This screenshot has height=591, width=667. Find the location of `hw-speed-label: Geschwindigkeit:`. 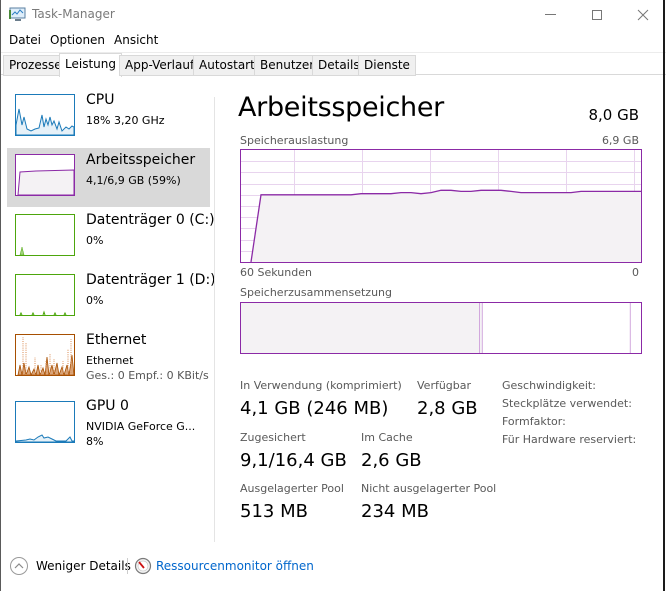

hw-speed-label: Geschwindigkeit: is located at coordinates (549, 385).